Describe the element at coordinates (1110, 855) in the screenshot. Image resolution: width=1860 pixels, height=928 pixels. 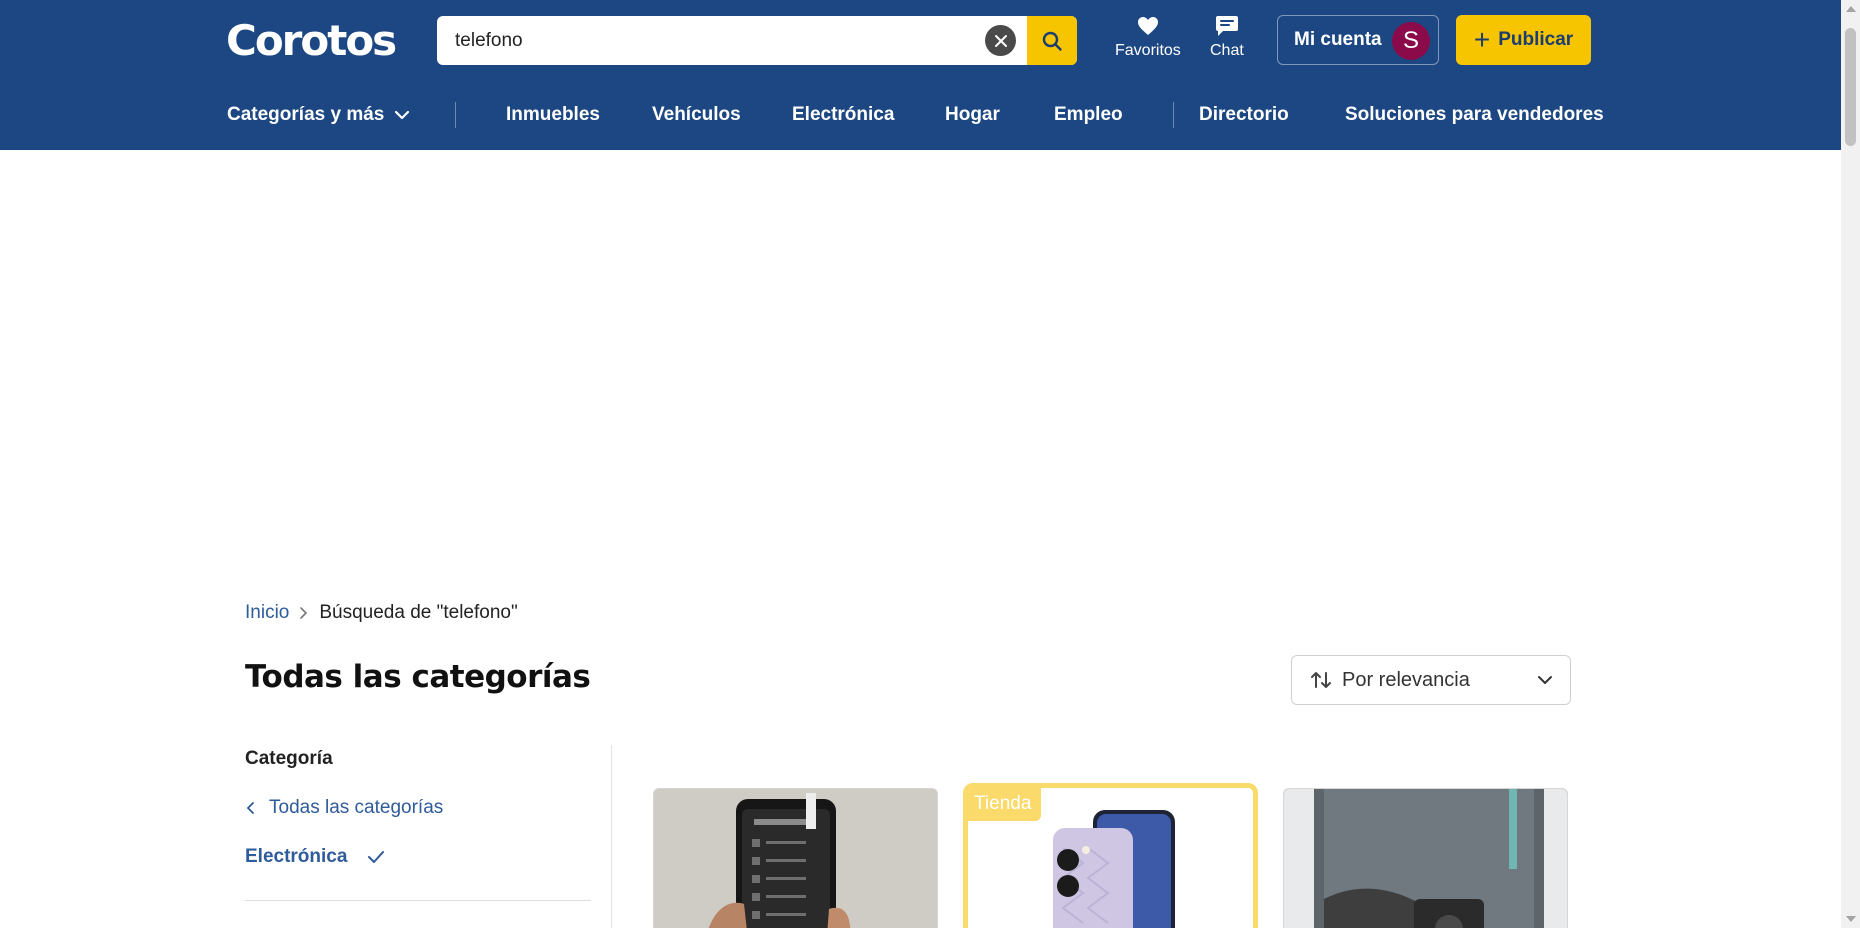
I see `listing-card: Tienda` at that location.